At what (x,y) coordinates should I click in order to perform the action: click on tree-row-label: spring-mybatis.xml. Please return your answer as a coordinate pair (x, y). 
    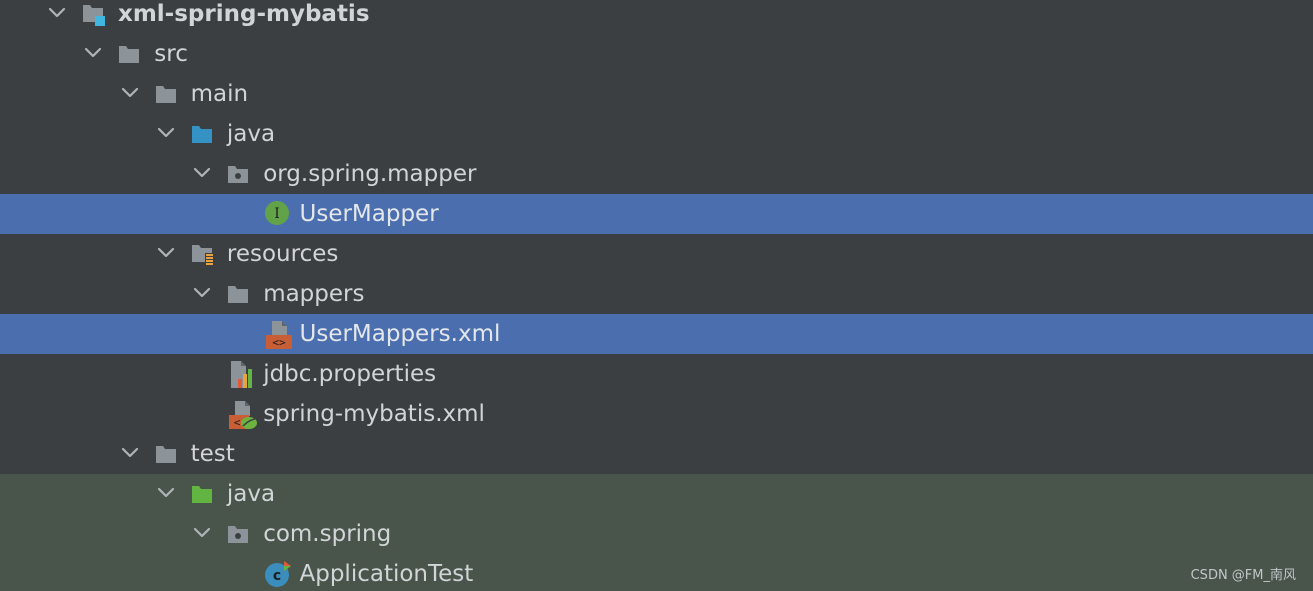
    Looking at the image, I should click on (374, 414).